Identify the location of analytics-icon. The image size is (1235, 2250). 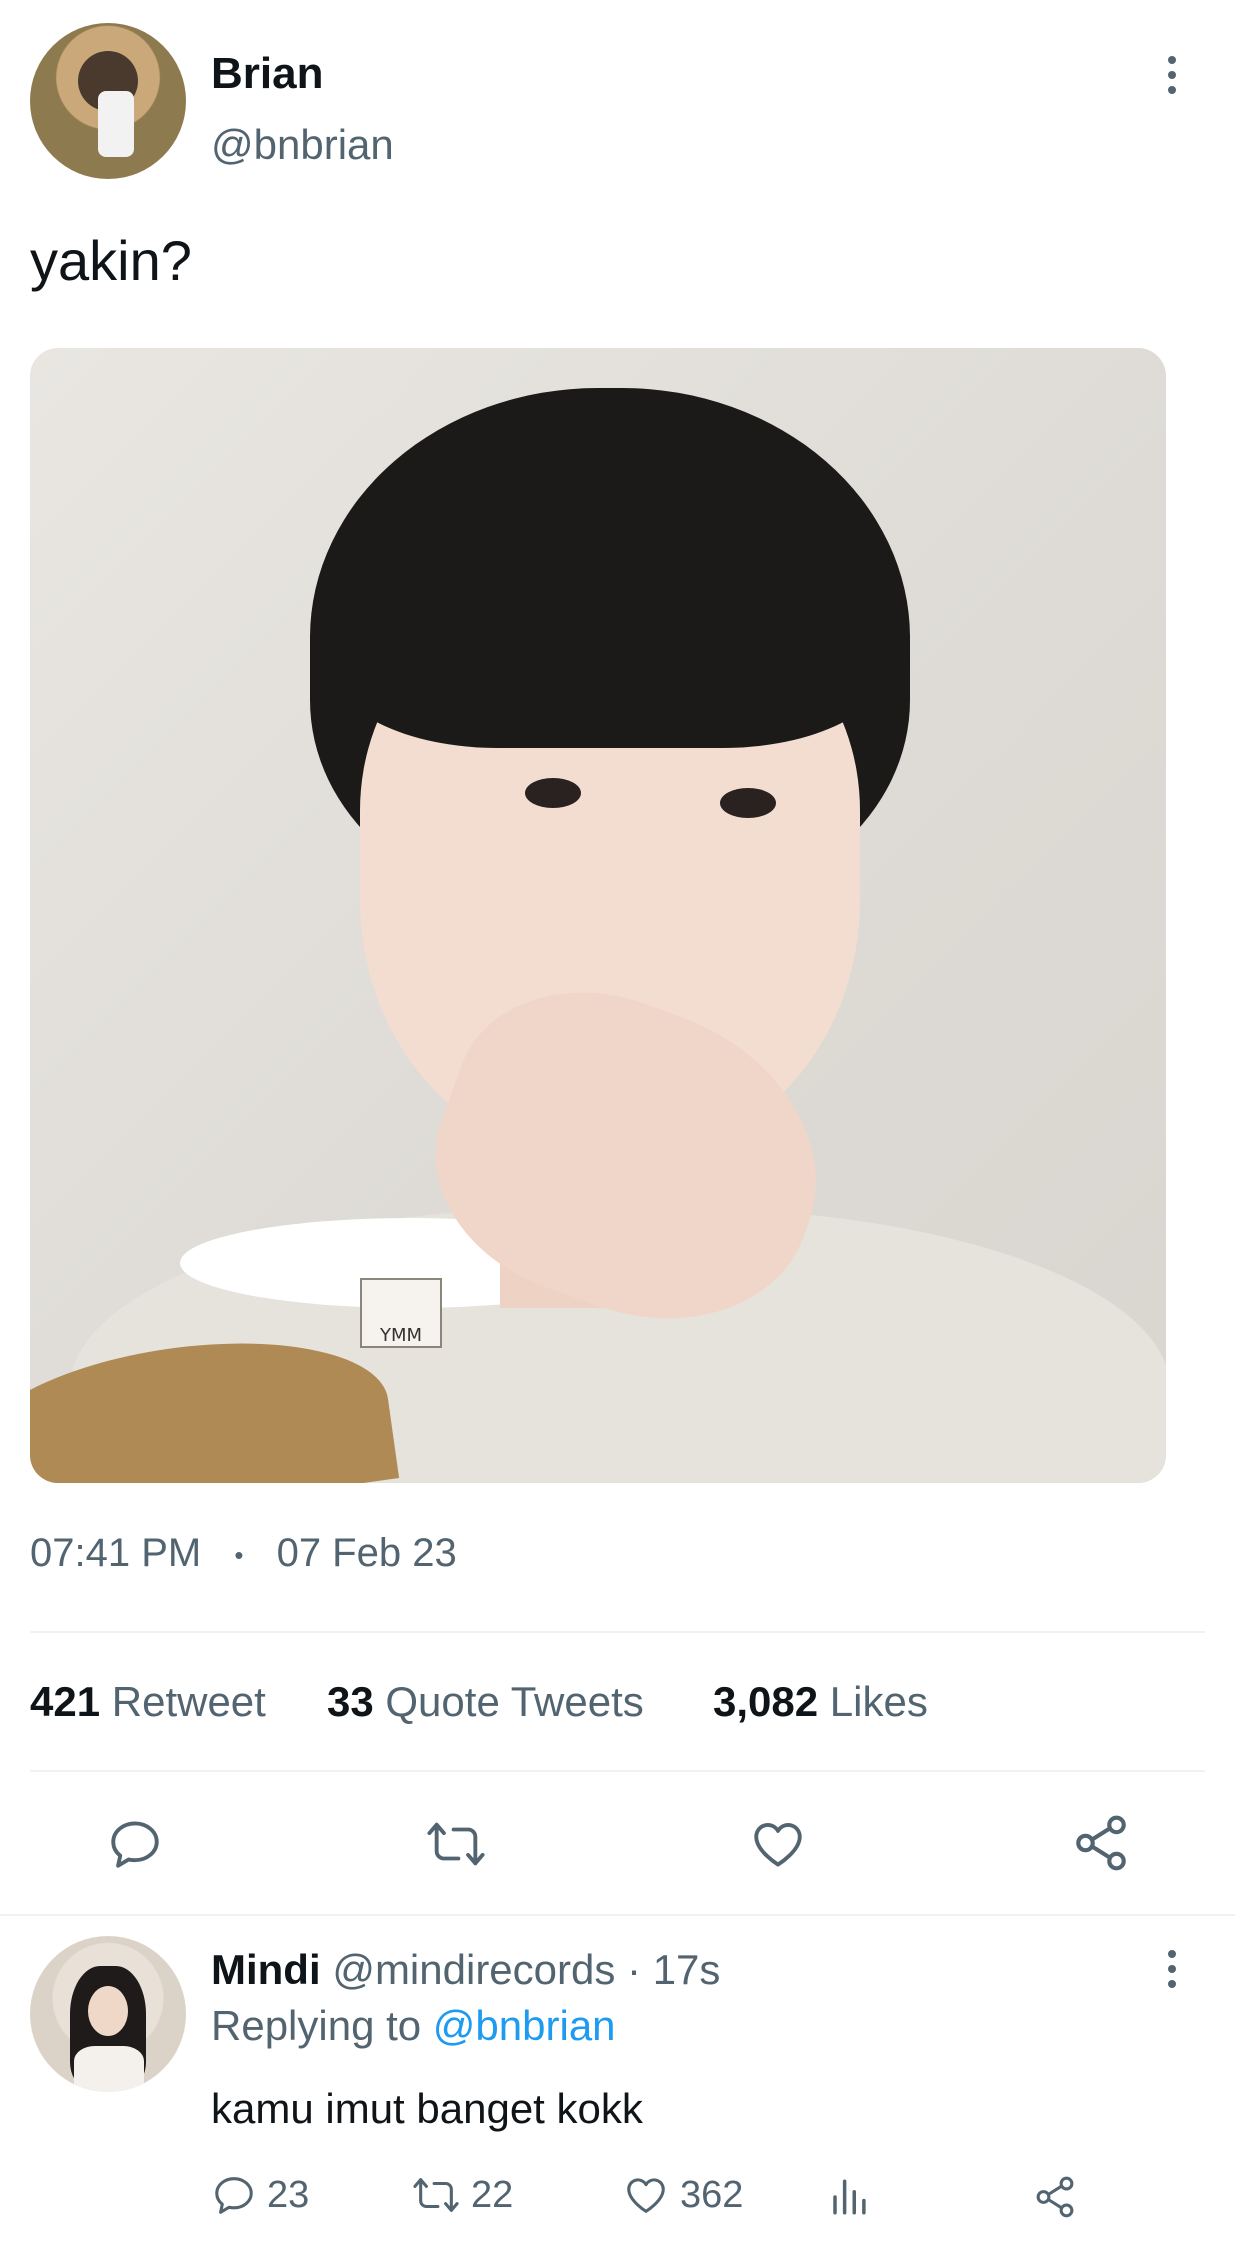
(849, 2197).